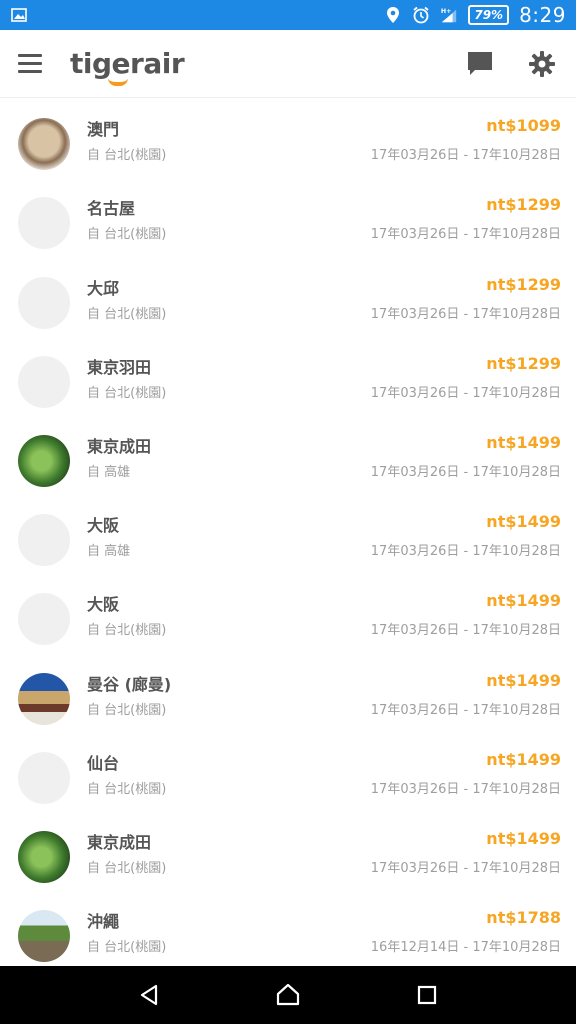  What do you see at coordinates (19, 15) in the screenshot?
I see `image-icon` at bounding box center [19, 15].